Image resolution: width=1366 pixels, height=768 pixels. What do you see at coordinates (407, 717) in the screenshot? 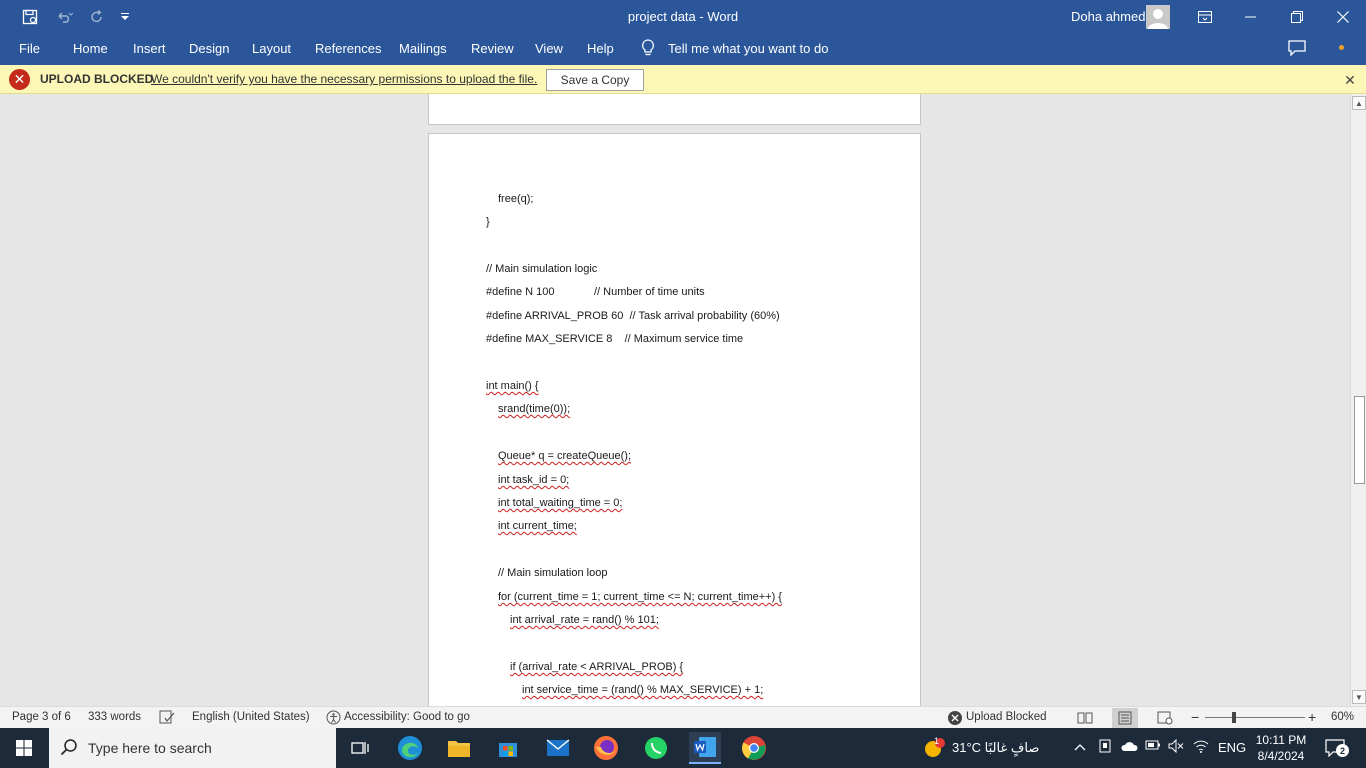
I see `accessibility-status: Accessibility: Good to go` at bounding box center [407, 717].